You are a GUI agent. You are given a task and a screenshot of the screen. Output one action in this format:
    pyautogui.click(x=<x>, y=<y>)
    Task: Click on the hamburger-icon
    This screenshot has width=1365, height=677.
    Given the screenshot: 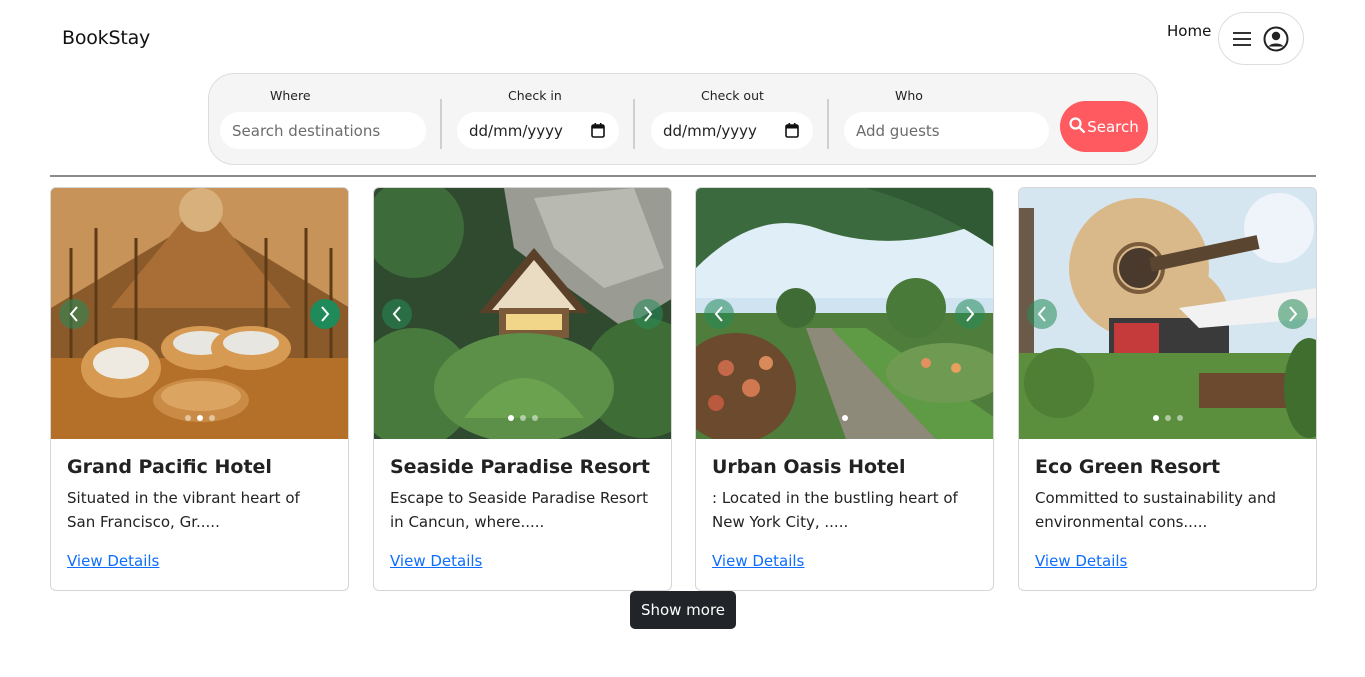 What is the action you would take?
    pyautogui.click(x=1242, y=38)
    